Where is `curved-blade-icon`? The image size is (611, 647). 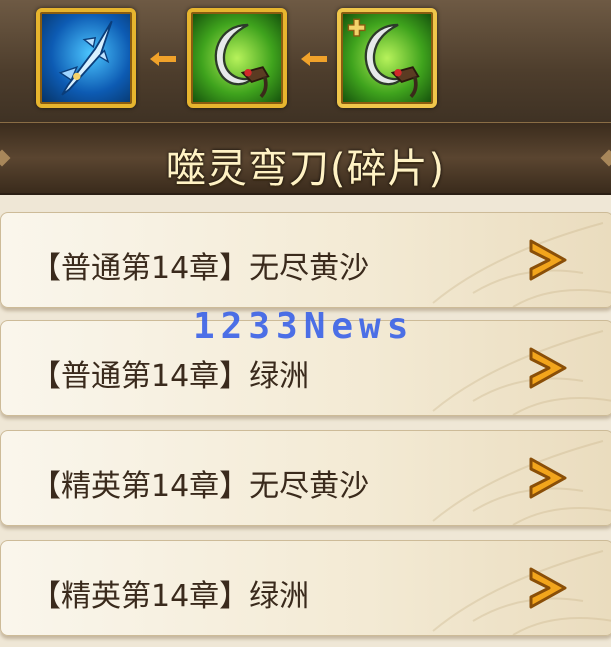
curved-blade-icon is located at coordinates (242, 60).